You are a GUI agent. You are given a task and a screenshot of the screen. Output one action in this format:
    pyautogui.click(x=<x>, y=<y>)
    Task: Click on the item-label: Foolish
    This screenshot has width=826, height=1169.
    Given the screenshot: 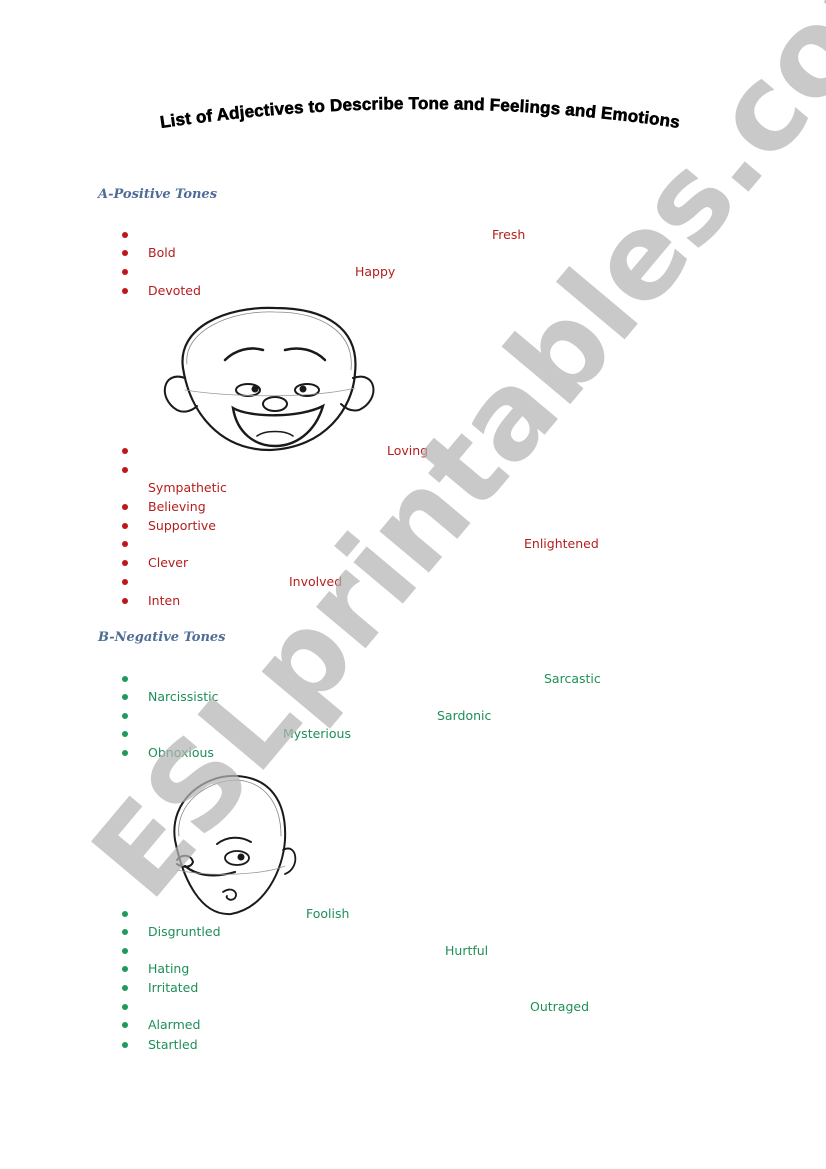 What is the action you would take?
    pyautogui.click(x=328, y=913)
    